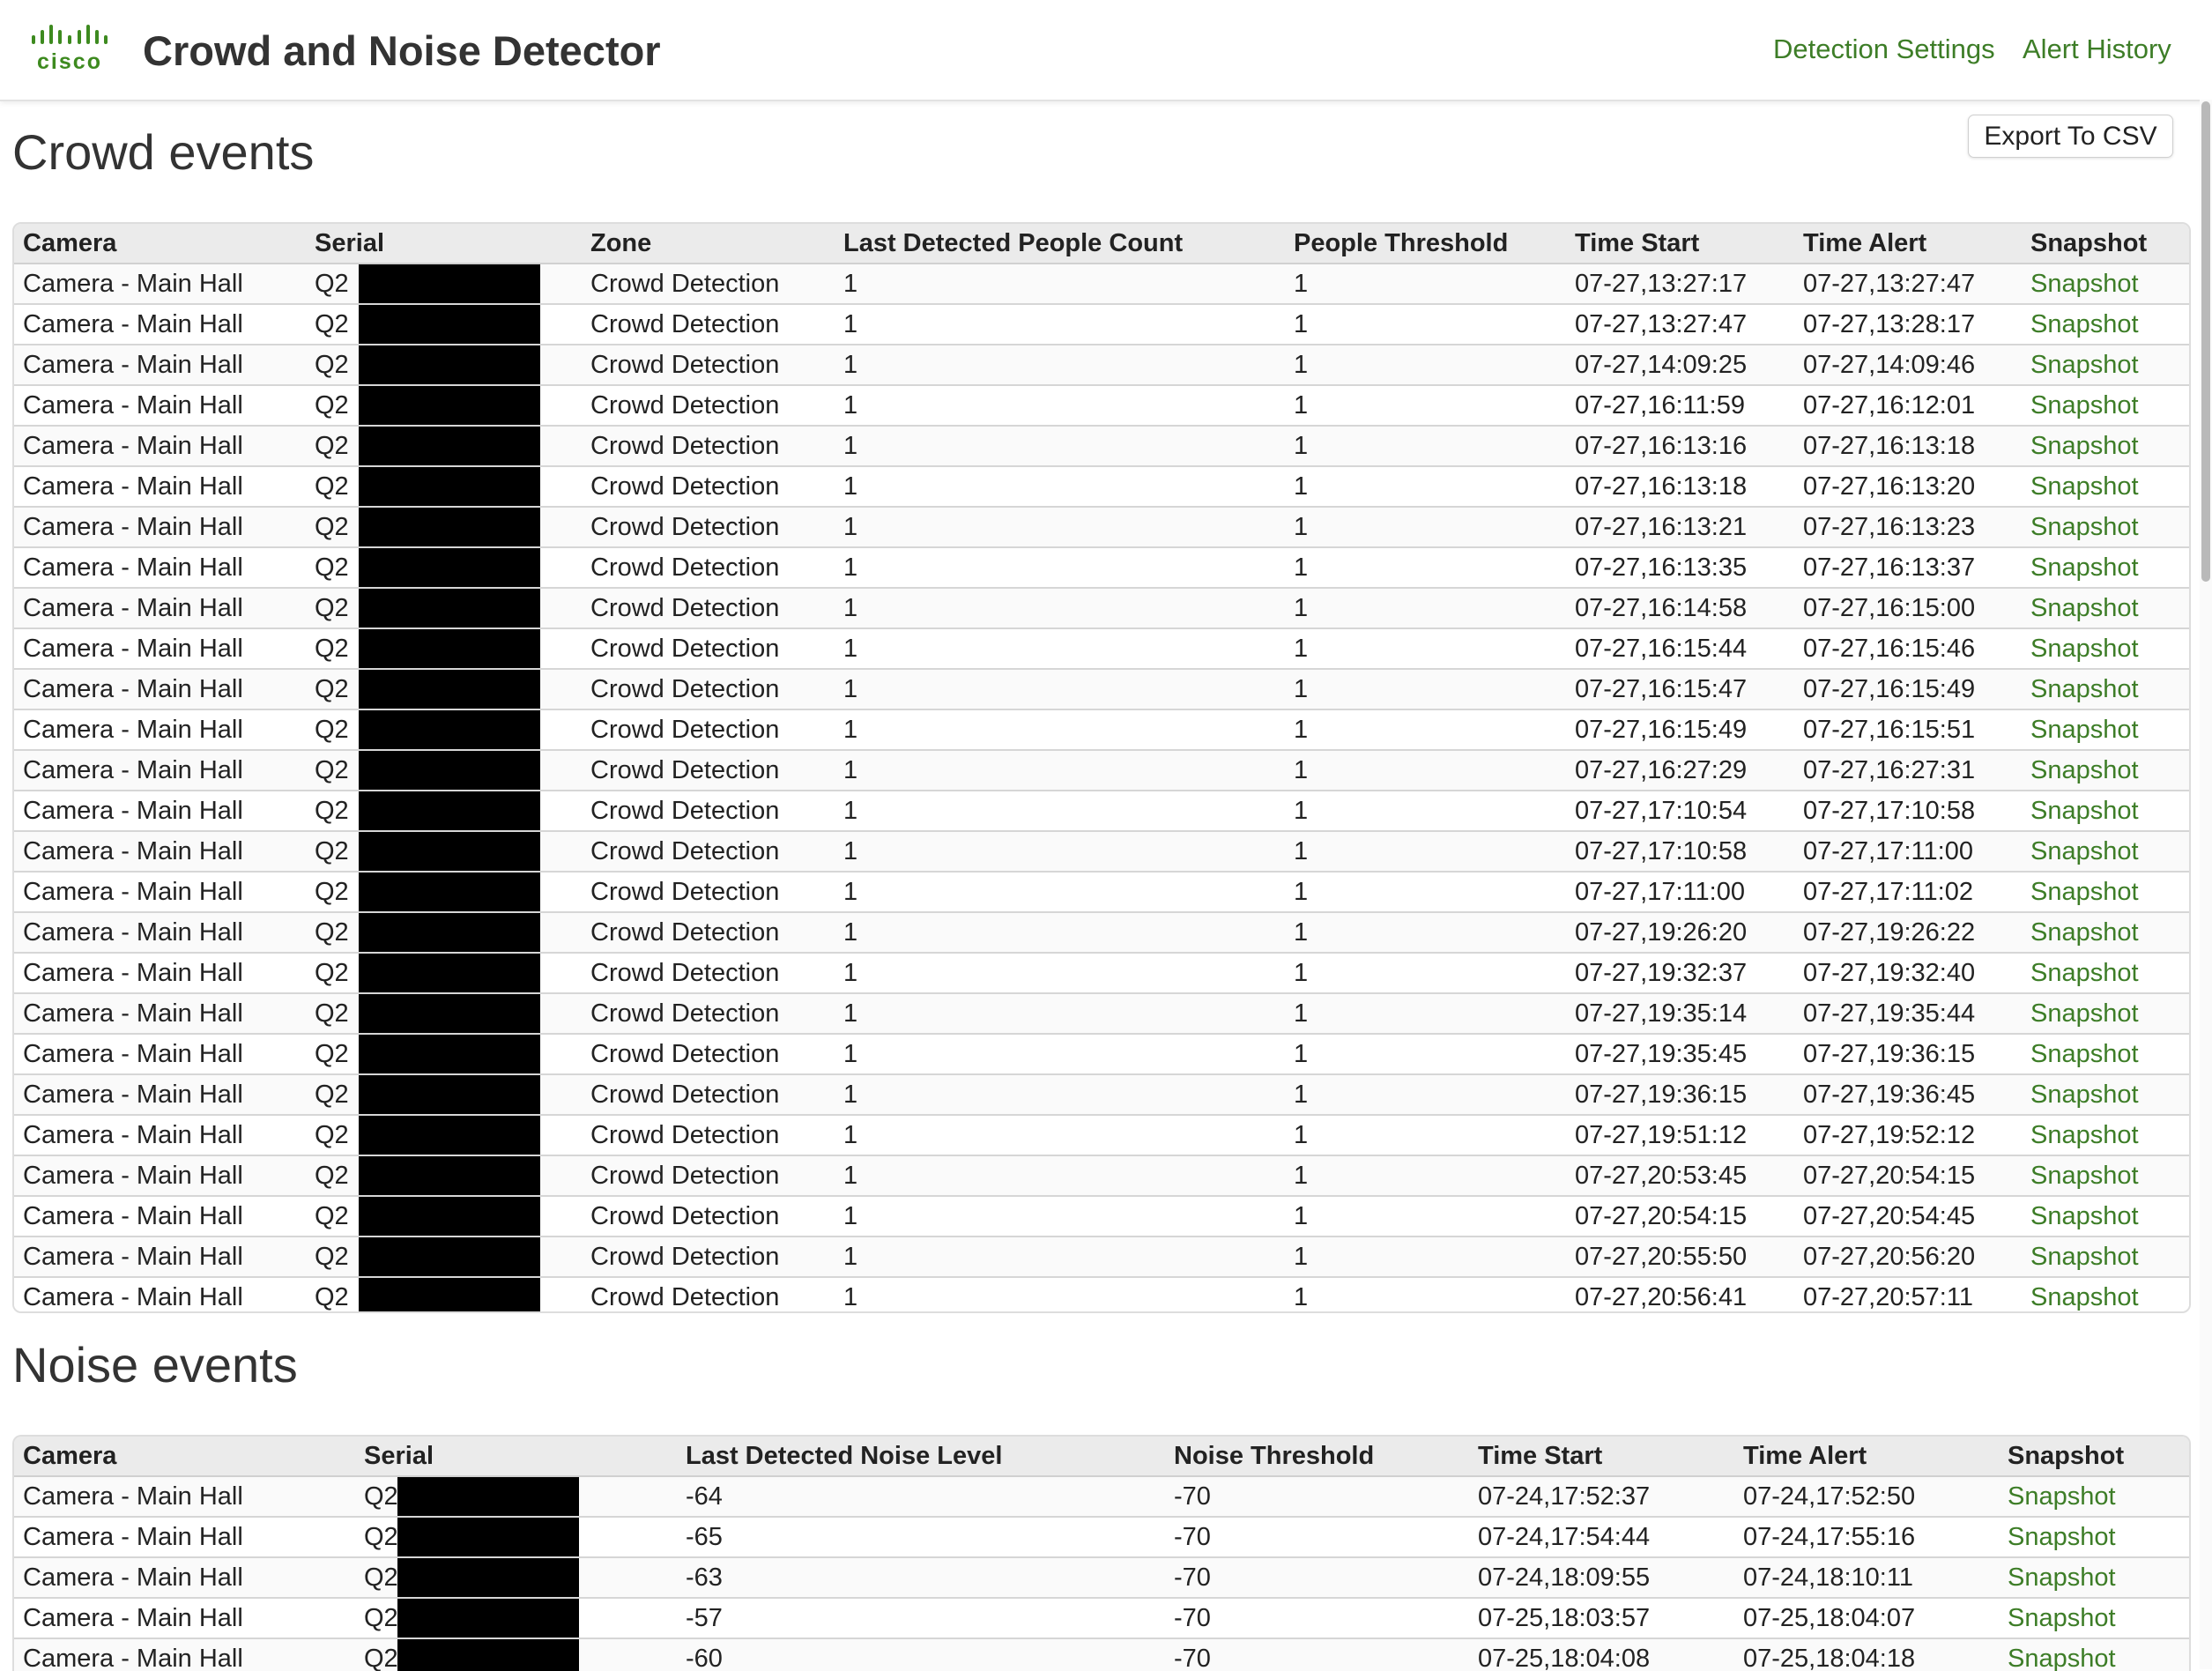  I want to click on cell-time-start: 07-27,19:26:20, so click(1680, 933).